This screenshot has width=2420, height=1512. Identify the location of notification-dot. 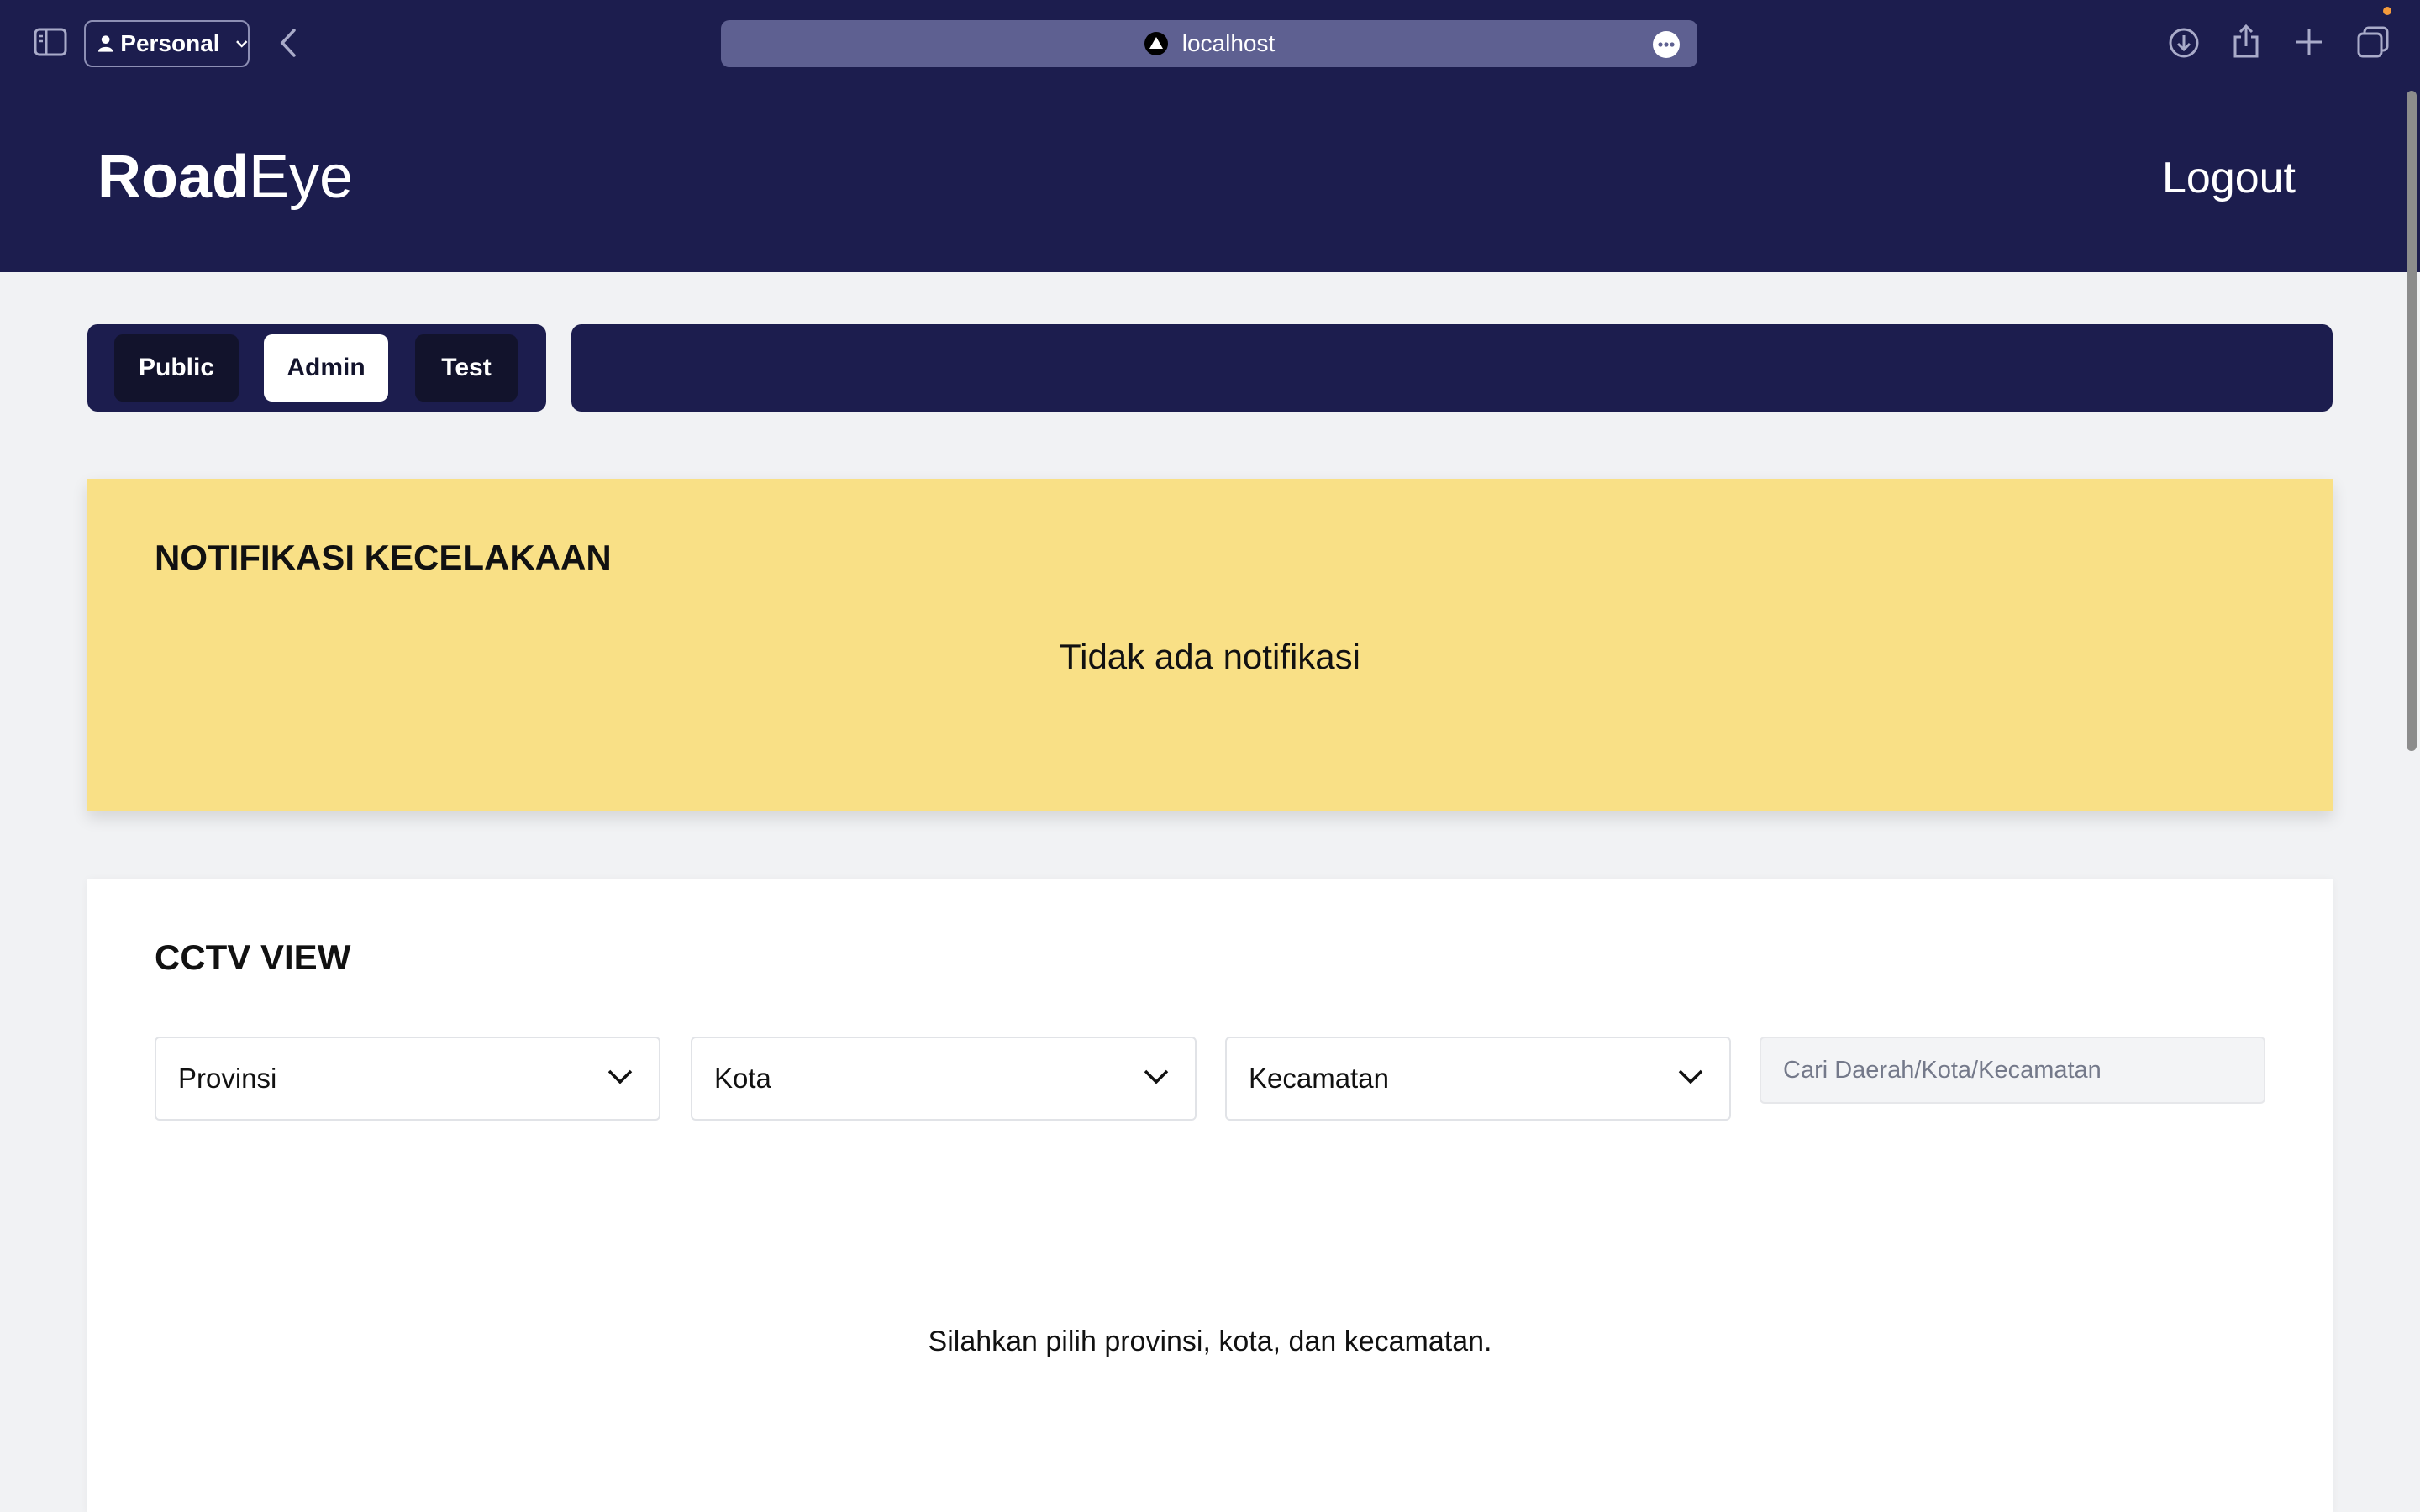
(2387, 11).